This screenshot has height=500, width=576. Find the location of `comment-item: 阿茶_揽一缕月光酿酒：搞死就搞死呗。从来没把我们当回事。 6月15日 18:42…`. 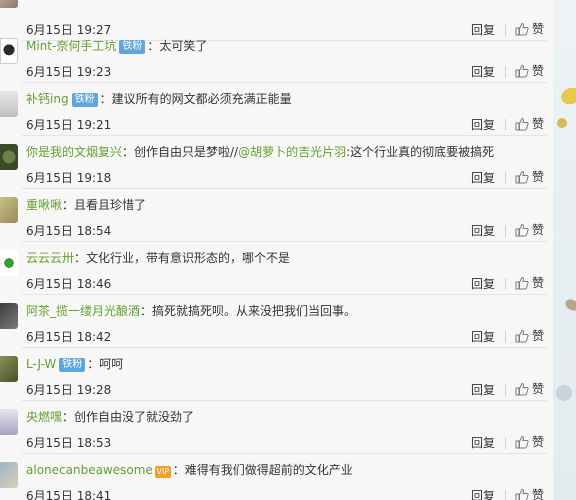

comment-item: 阿茶_揽一缕月光酿酒：搞死就搞死呗。从来没把我们当回事。 6月15日 18:42… is located at coordinates (276, 321).